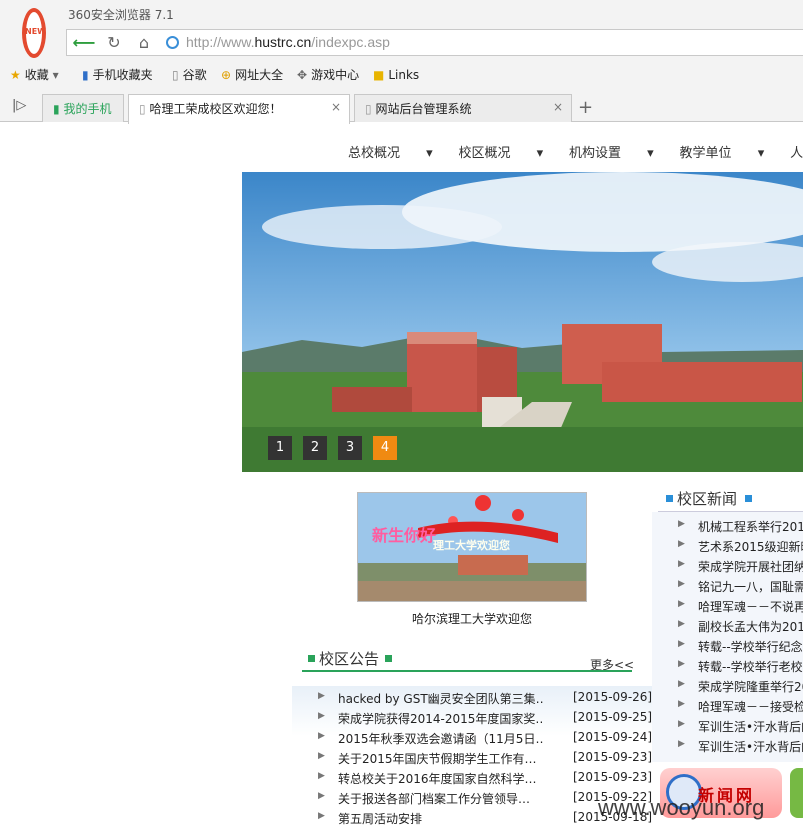  I want to click on svg-text: 理工大学欢迎您, so click(471, 545).